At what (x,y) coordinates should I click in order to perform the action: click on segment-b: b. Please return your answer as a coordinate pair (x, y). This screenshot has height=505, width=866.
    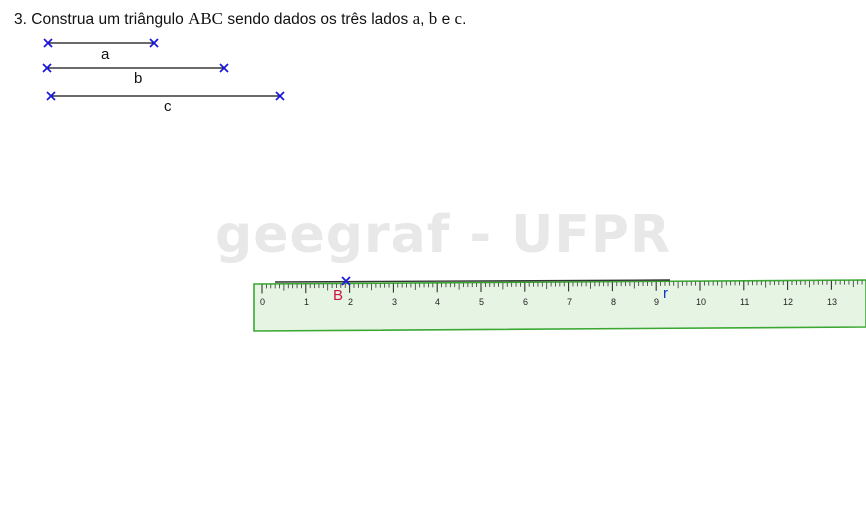
    Looking at the image, I should click on (135, 75).